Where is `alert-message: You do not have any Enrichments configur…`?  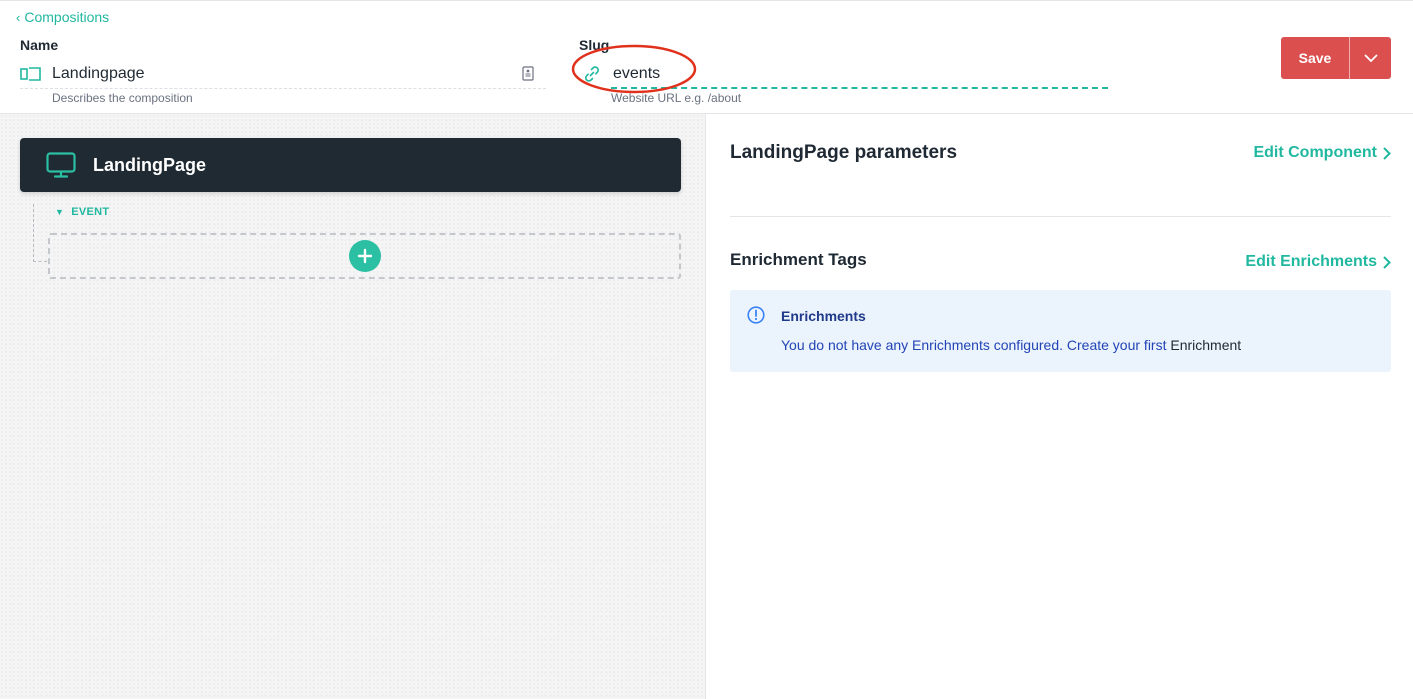 alert-message: You do not have any Enrichments configur… is located at coordinates (1011, 345).